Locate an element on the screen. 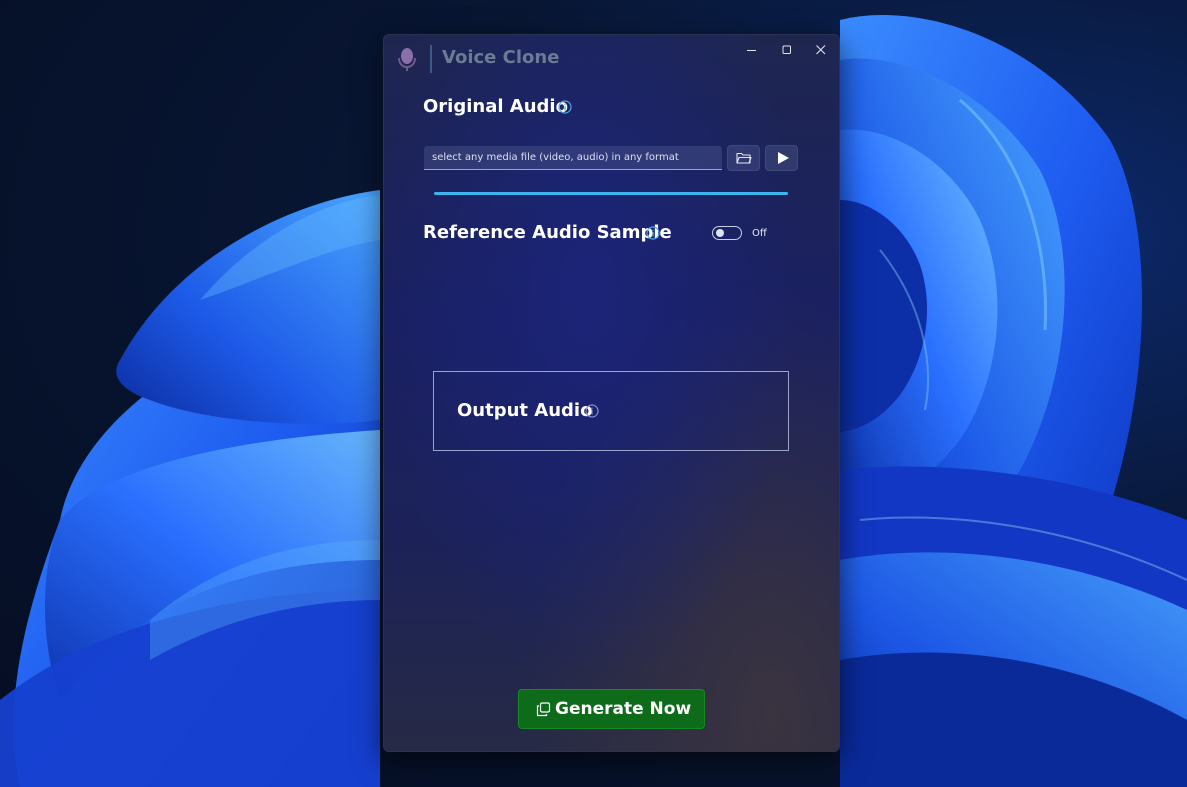 The height and width of the screenshot is (787, 1187). minimize-button is located at coordinates (752, 50).